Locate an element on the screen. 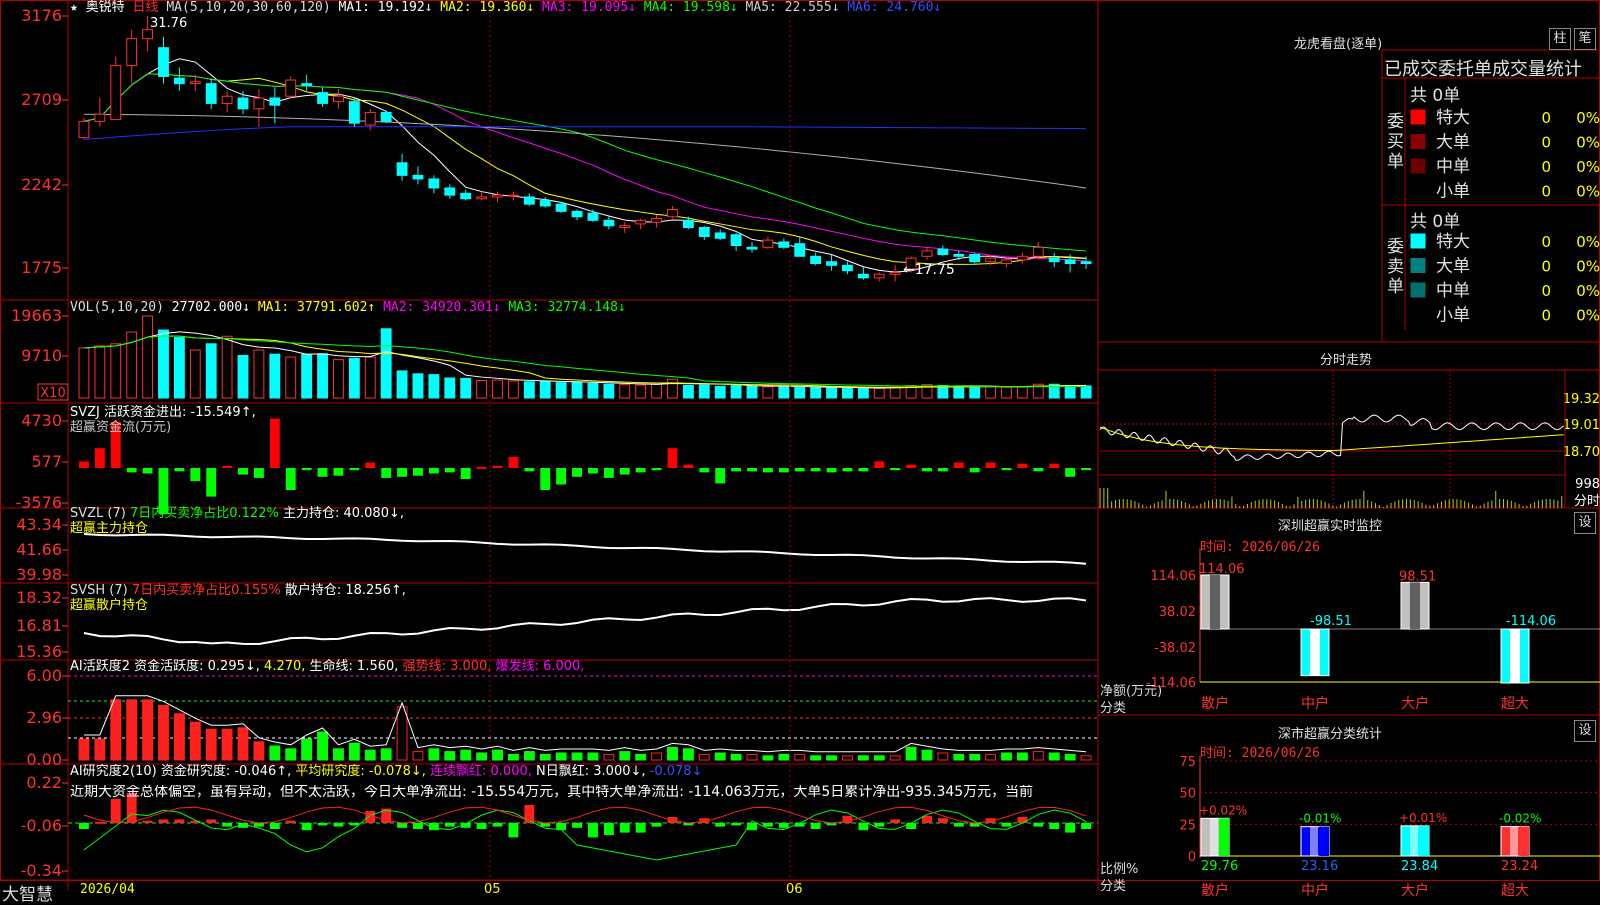 The width and height of the screenshot is (1600, 905). vol-ma20-line is located at coordinates (585, 361).